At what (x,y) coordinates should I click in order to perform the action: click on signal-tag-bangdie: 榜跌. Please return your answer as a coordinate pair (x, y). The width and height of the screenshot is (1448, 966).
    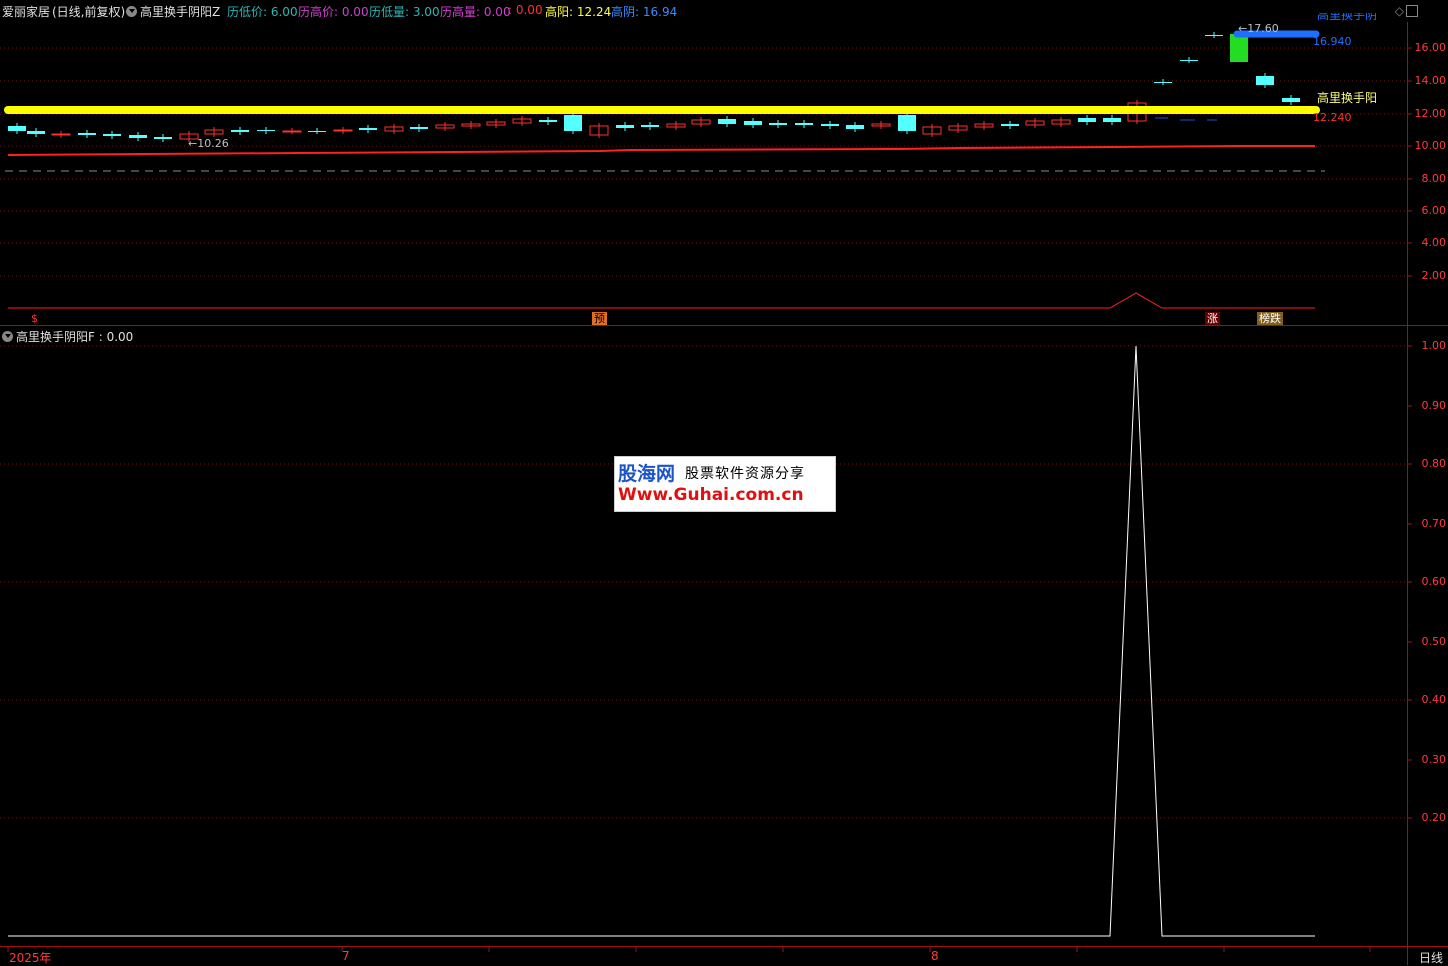
    Looking at the image, I should click on (1270, 318).